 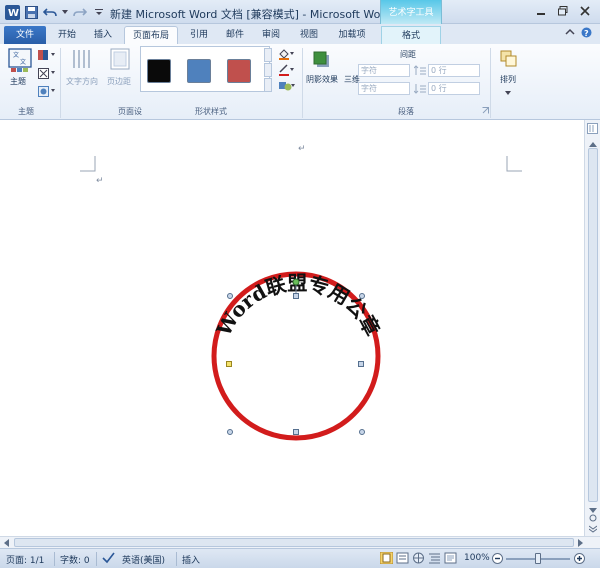 I want to click on zoom-slider-thumb, so click(x=538, y=558).